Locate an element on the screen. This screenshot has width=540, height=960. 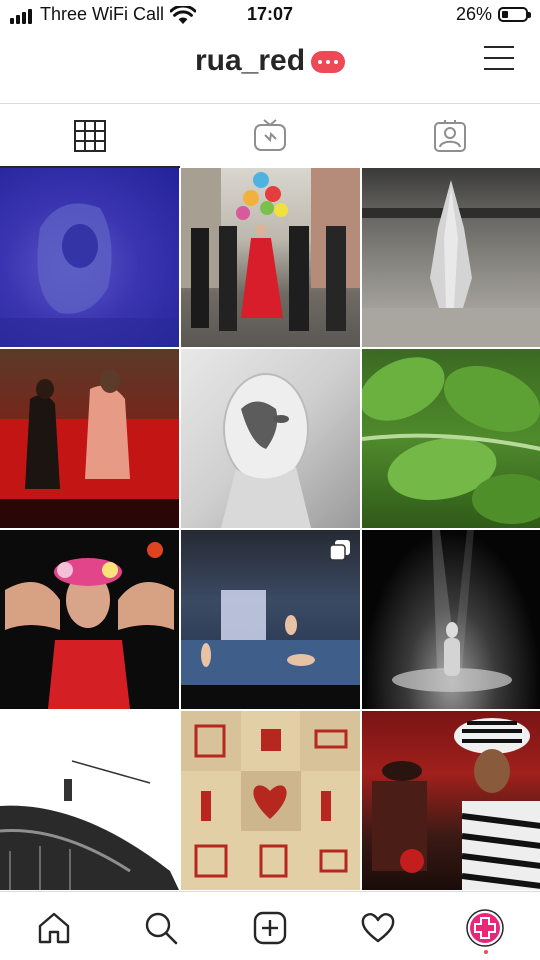
grid-icon is located at coordinates (90, 136).